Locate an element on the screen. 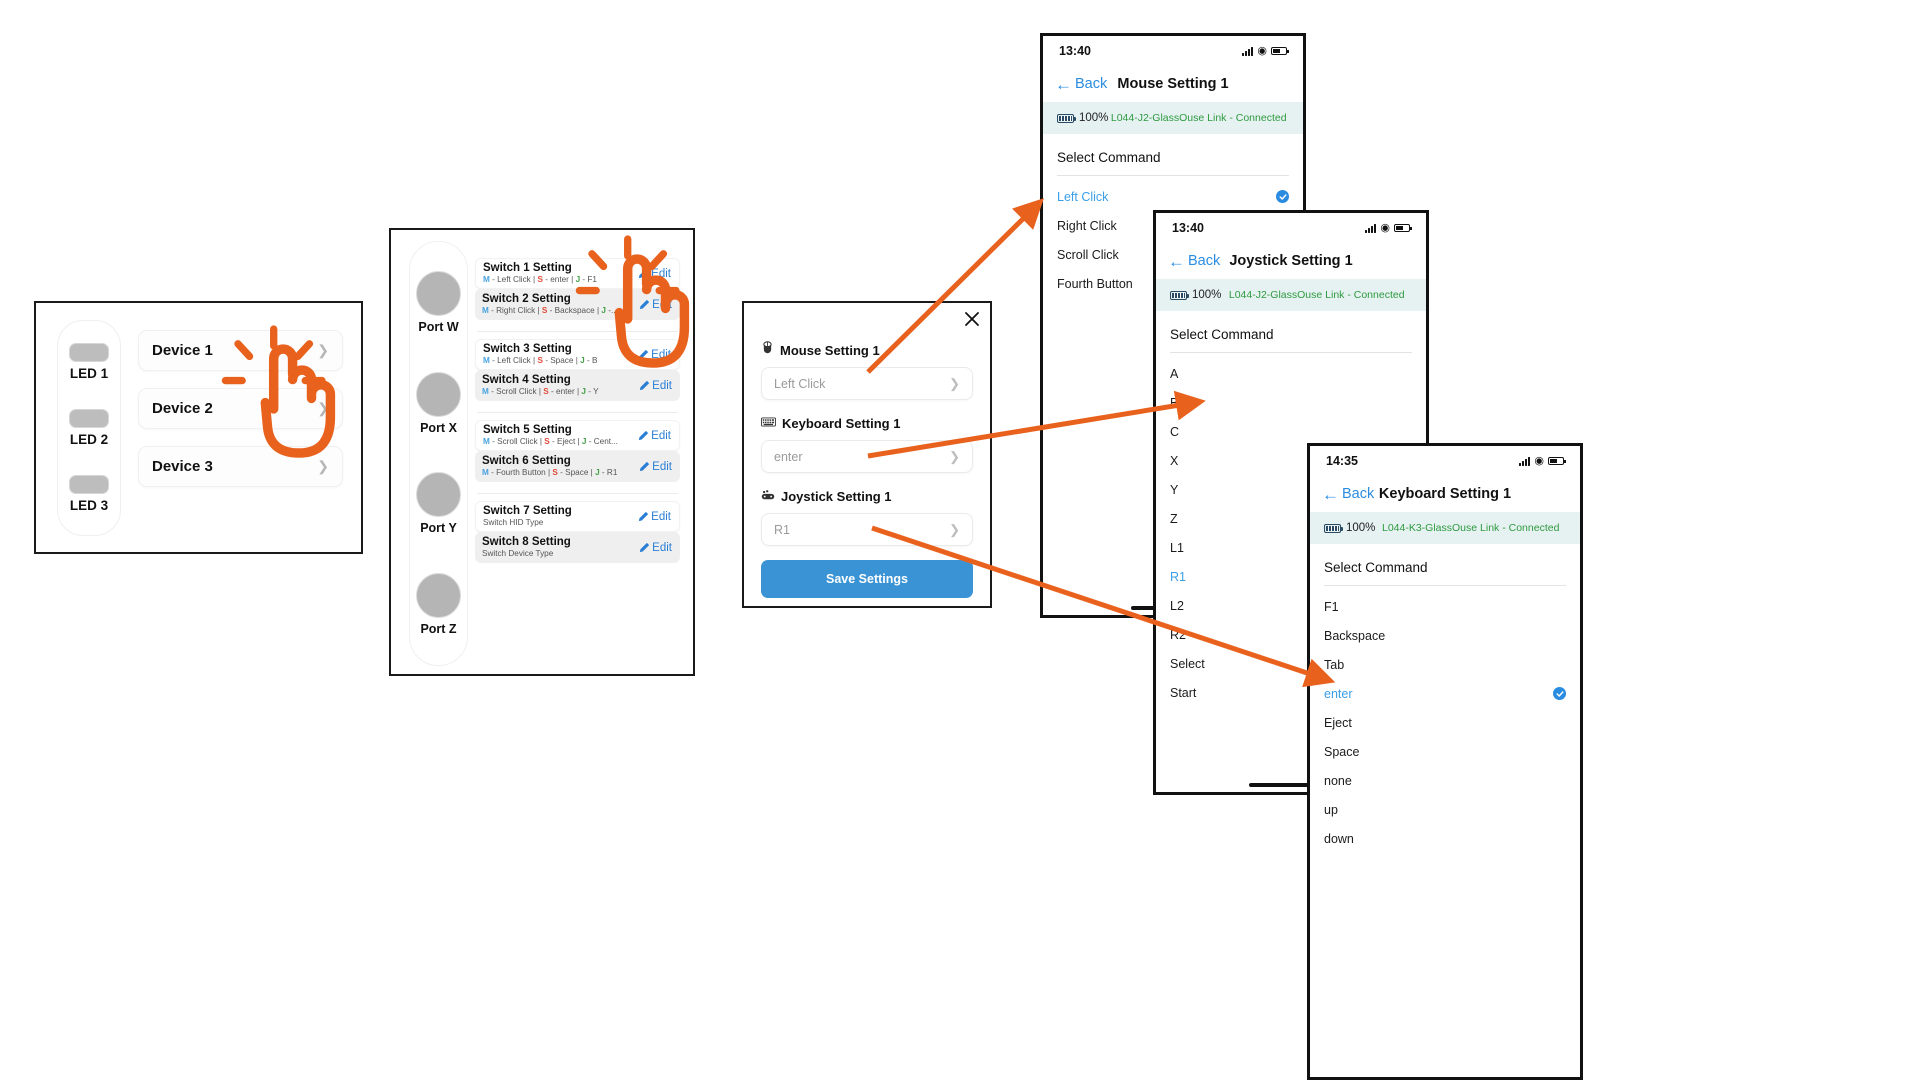 The height and width of the screenshot is (1080, 1920). section-label: Select Command is located at coordinates (1109, 157).